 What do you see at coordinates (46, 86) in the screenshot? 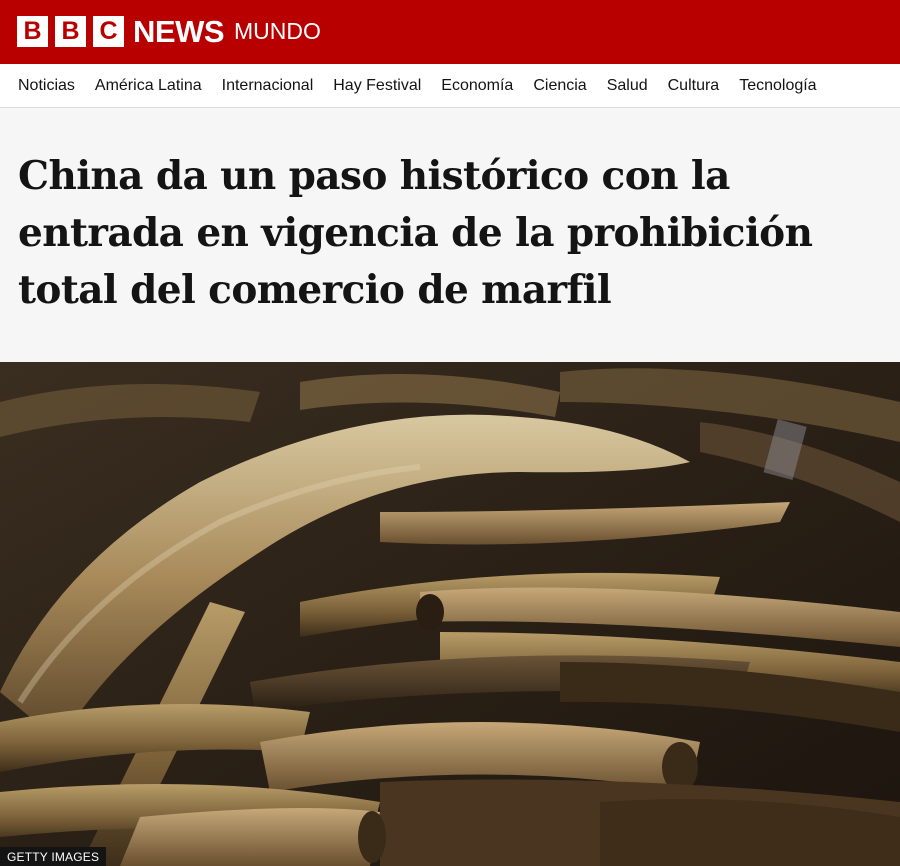
I see `nav-item-noticias: Noticias` at bounding box center [46, 86].